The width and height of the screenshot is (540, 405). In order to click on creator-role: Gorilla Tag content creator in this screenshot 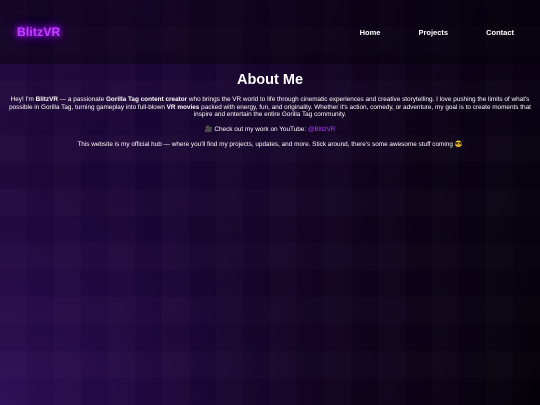, I will do `click(146, 99)`.